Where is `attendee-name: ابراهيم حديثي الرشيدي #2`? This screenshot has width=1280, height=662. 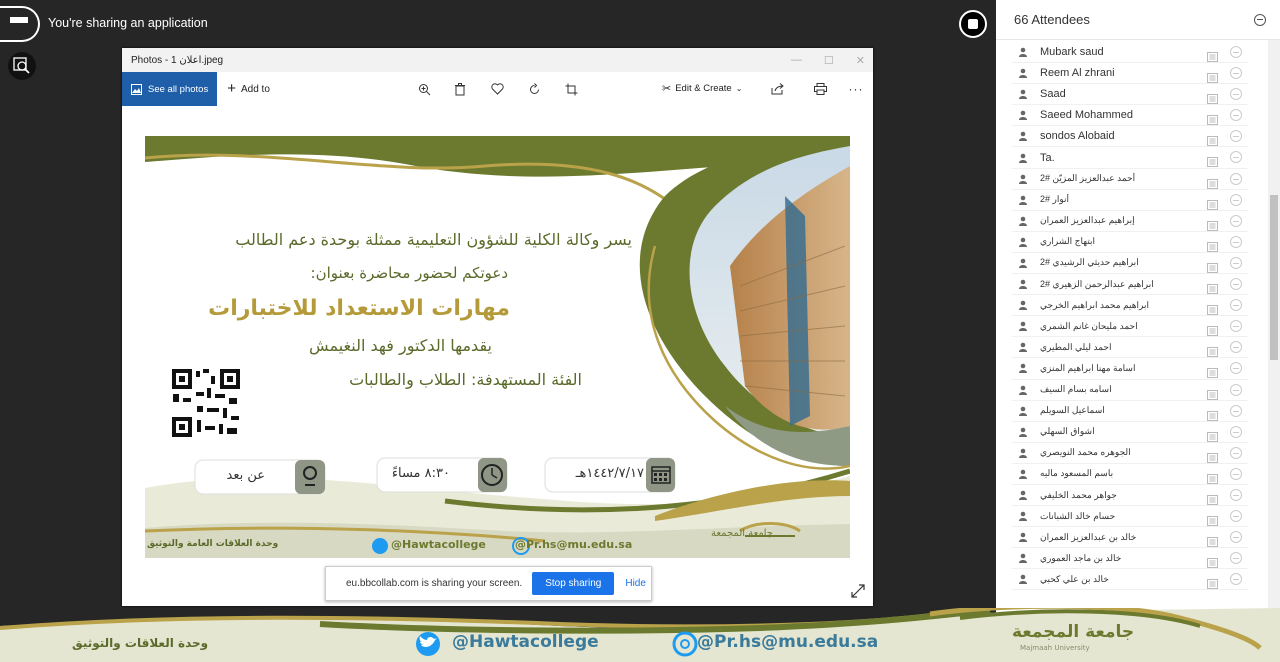
attendee-name: ابراهيم حديثي الرشيدي #2 is located at coordinates (1089, 262).